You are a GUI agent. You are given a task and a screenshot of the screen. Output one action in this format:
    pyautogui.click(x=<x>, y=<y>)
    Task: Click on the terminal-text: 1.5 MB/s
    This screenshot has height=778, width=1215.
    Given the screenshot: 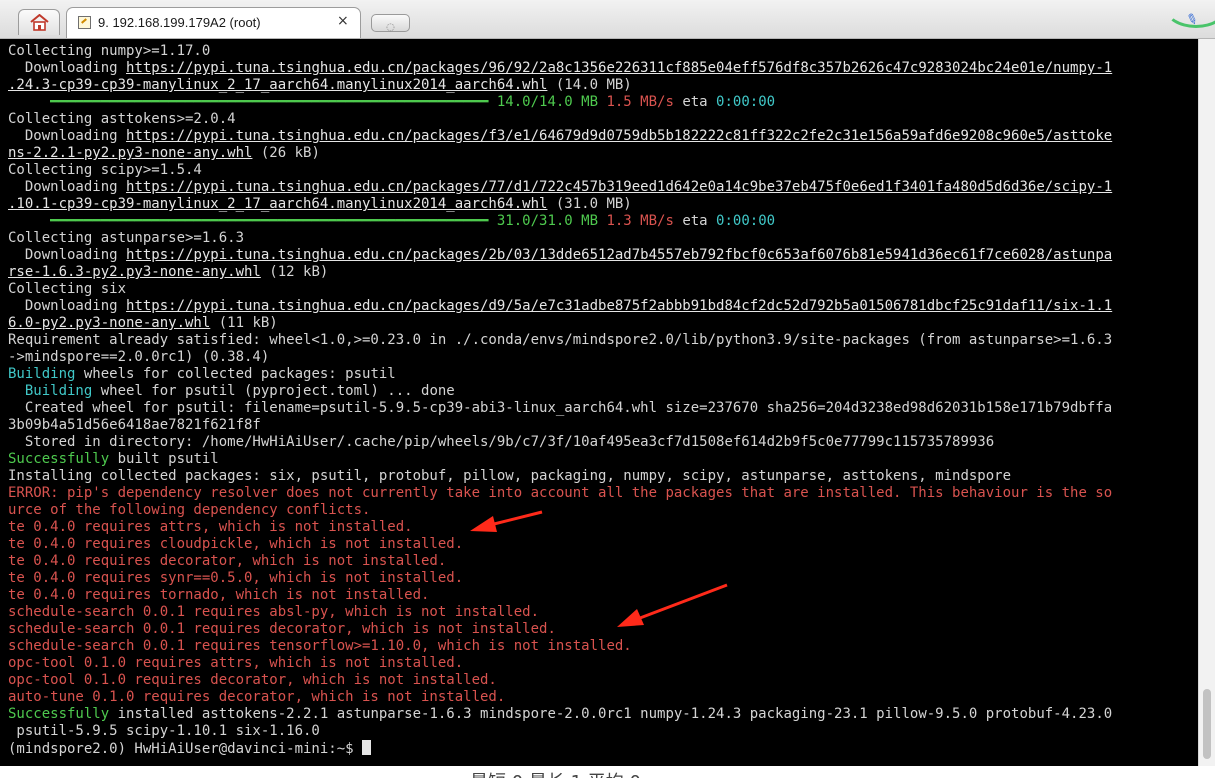 What is the action you would take?
    pyautogui.click(x=640, y=102)
    